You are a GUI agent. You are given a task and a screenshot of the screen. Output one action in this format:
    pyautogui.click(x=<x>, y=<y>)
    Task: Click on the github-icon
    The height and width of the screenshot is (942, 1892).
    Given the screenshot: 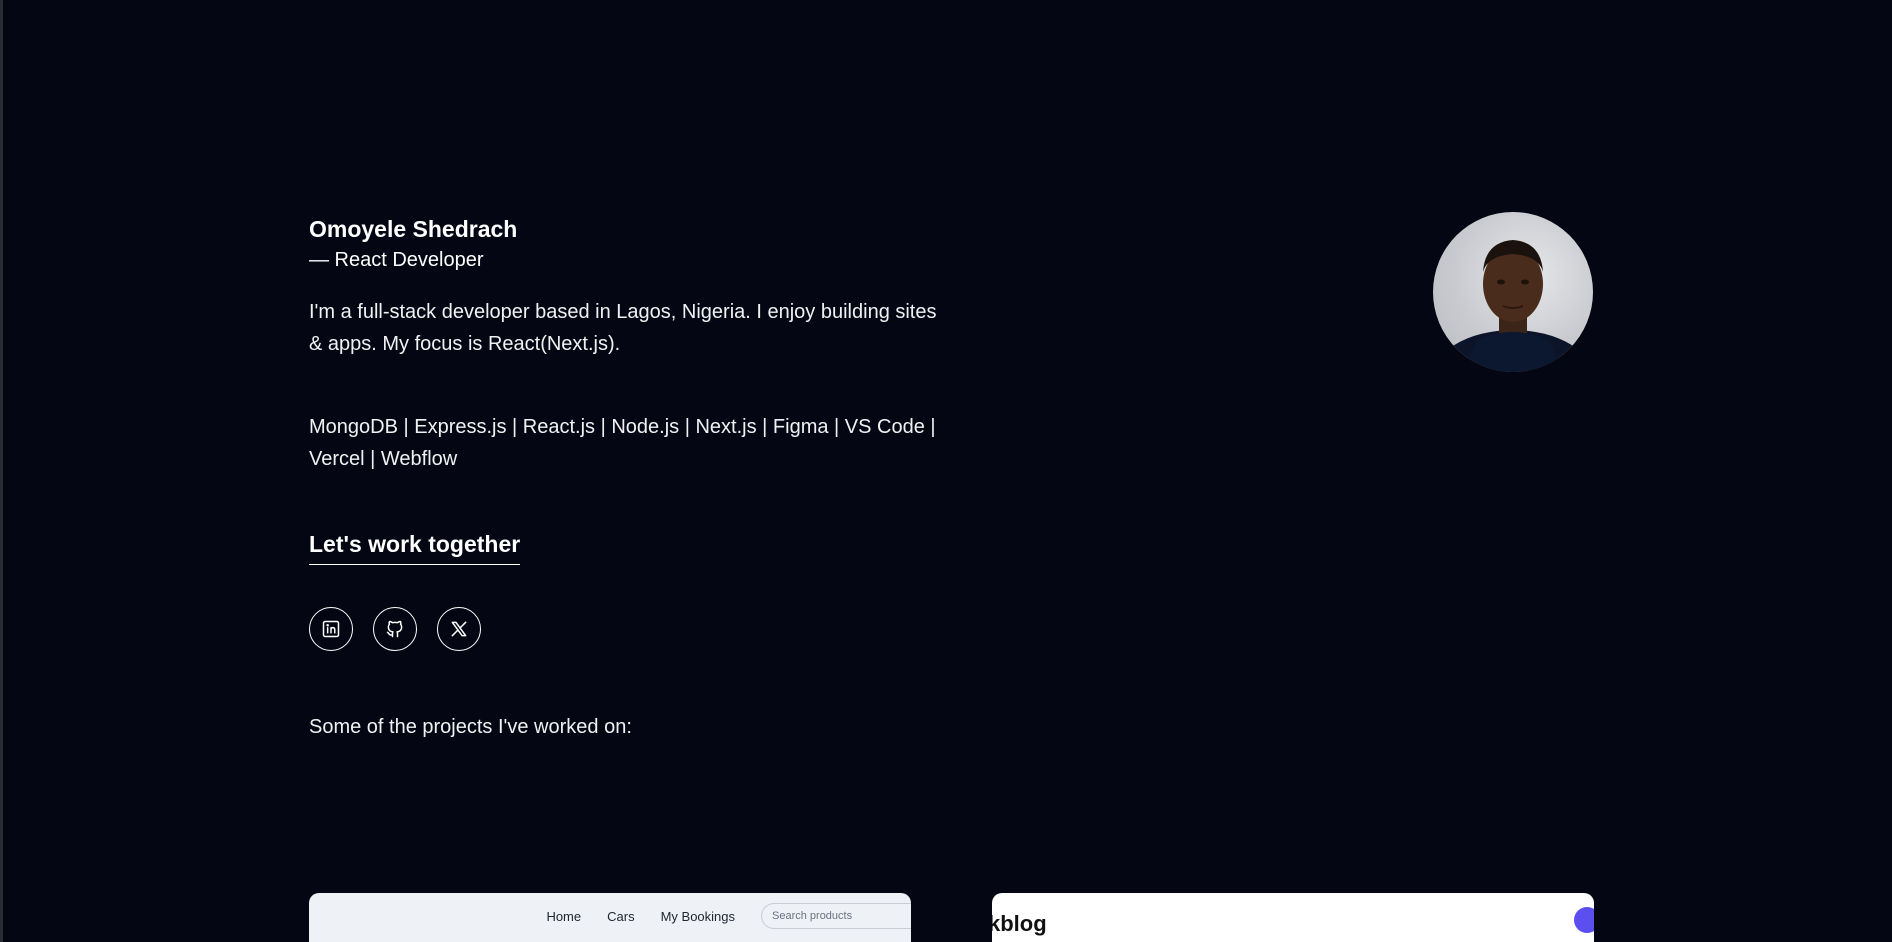 What is the action you would take?
    pyautogui.click(x=394, y=629)
    